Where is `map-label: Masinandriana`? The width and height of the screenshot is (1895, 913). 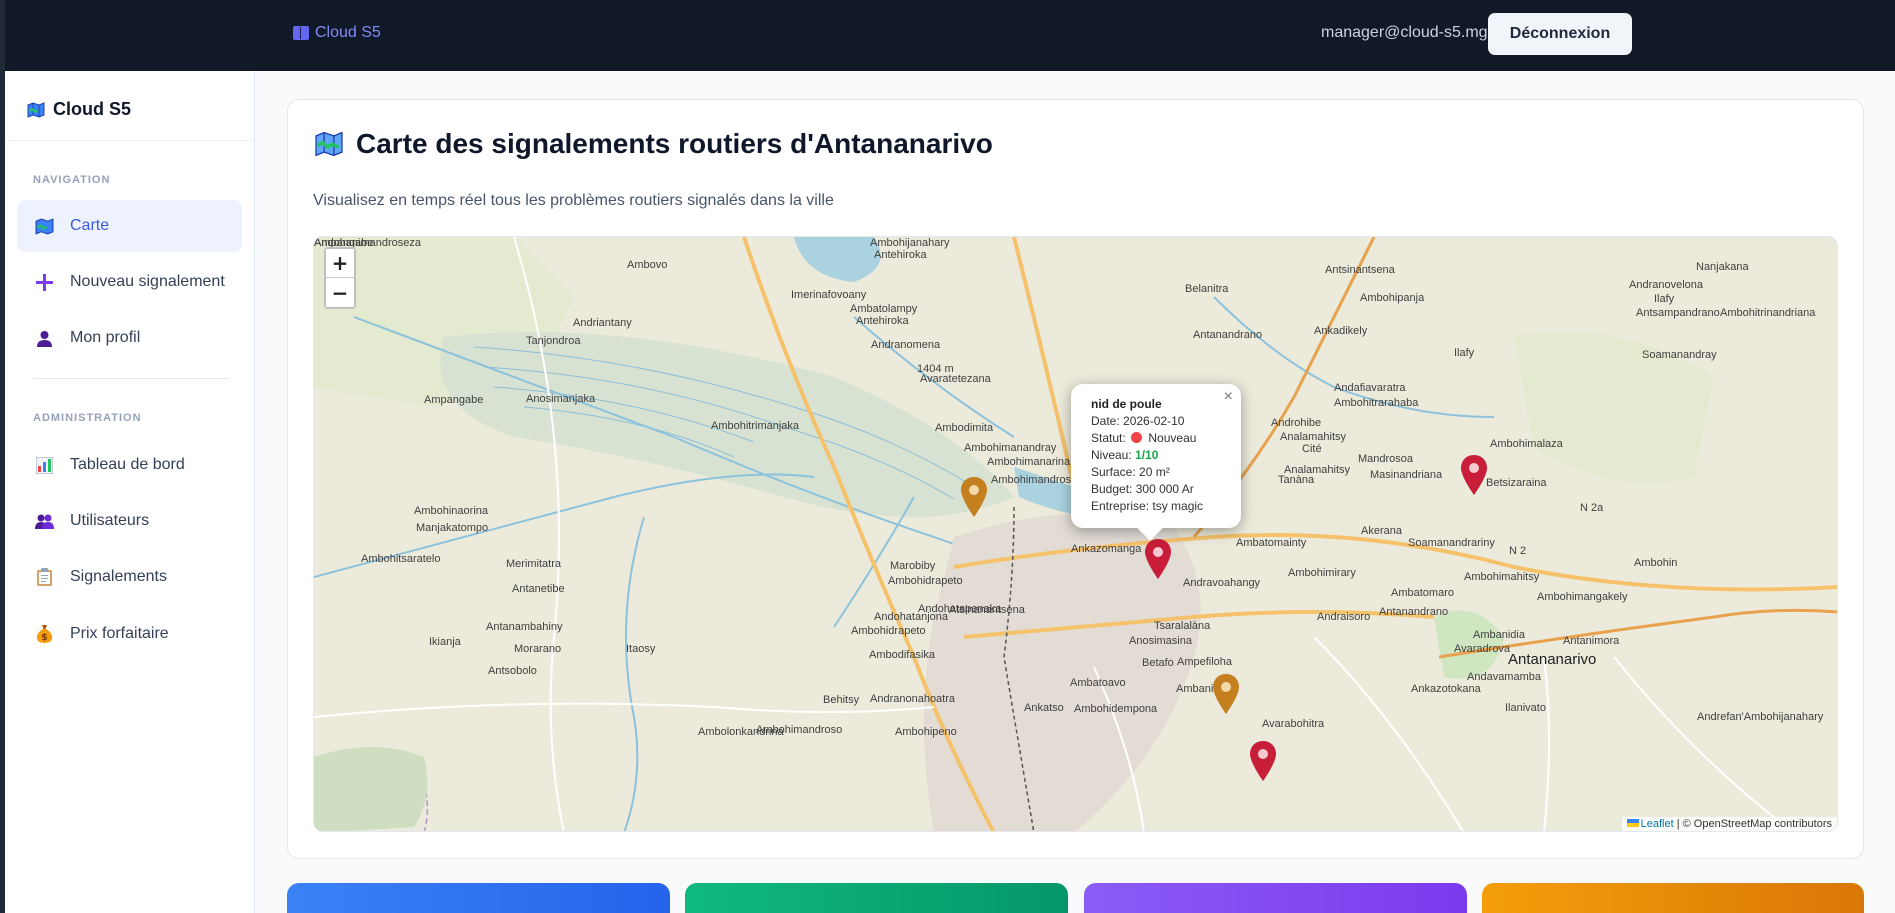 map-label: Masinandriana is located at coordinates (1406, 475).